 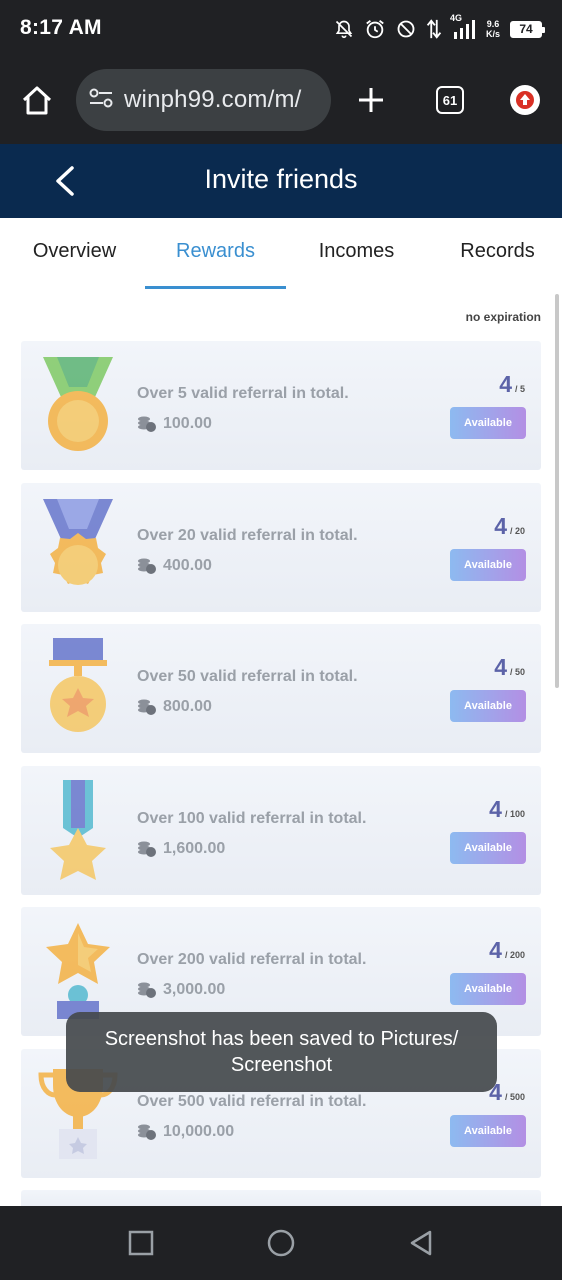 I want to click on expiration-label: no expiration, so click(x=503, y=317).